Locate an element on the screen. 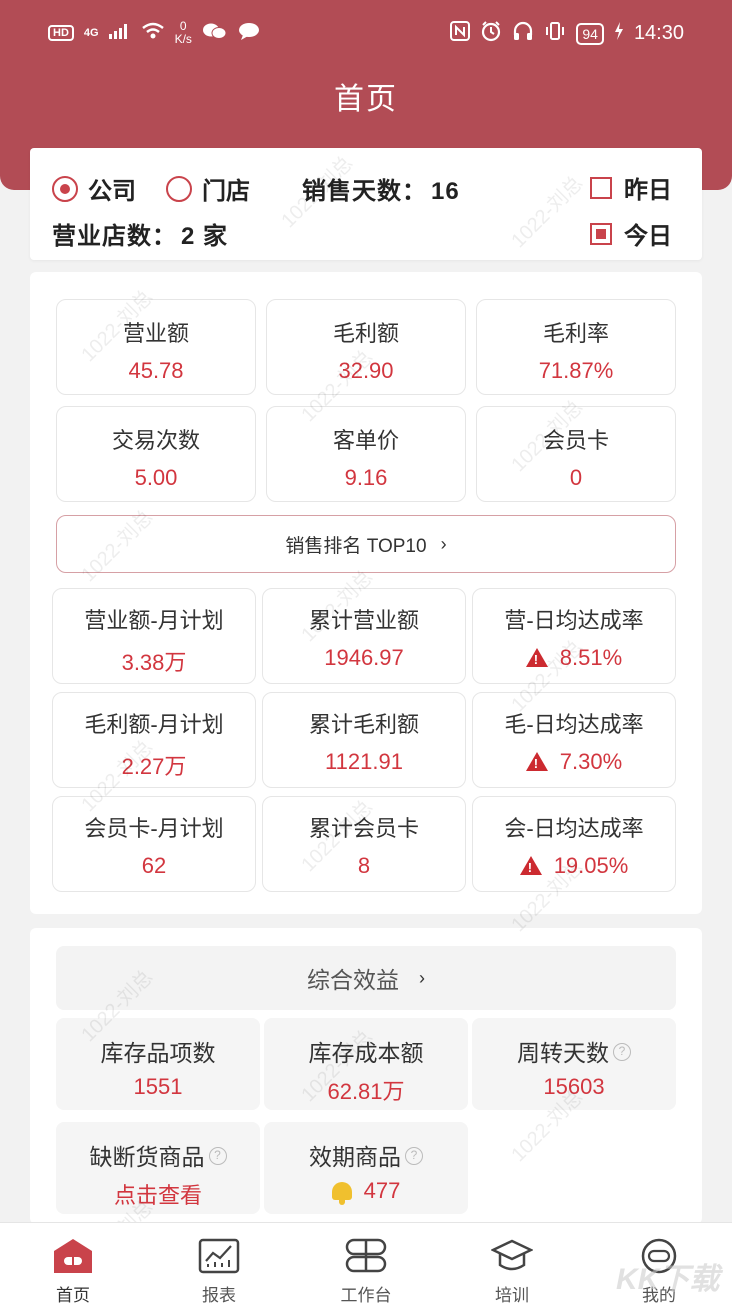 The height and width of the screenshot is (1304, 732). benefit-label: 库存成本额 is located at coordinates (366, 1053).